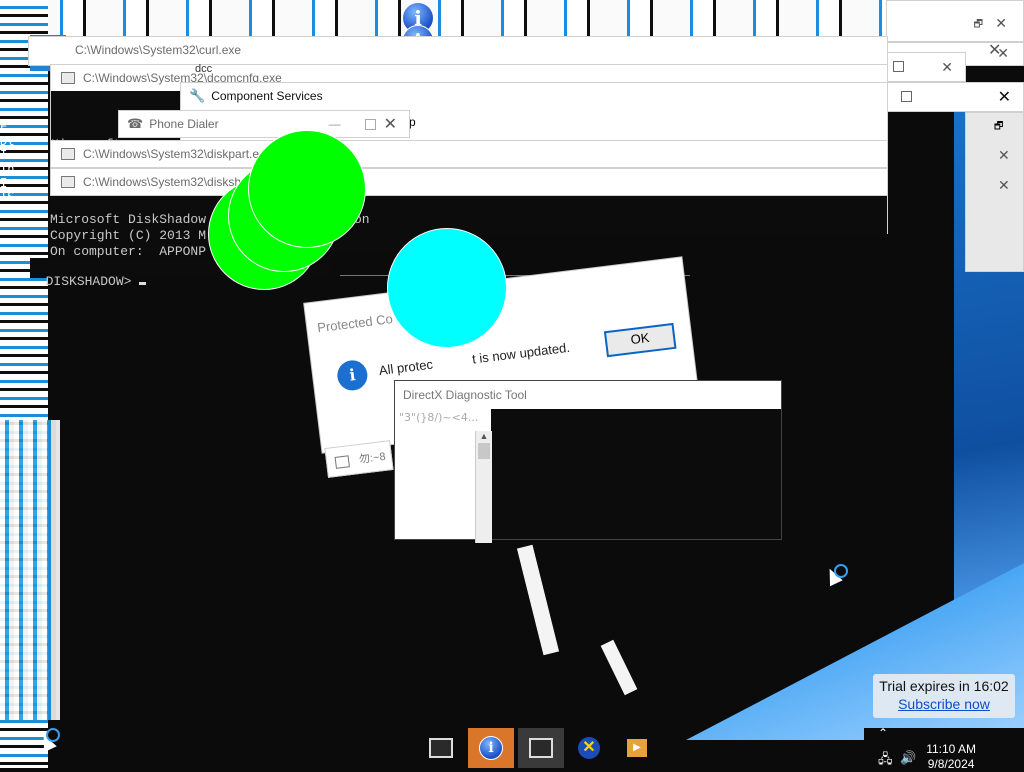 The image size is (1024, 772). I want to click on text-cursor, so click(143, 283).